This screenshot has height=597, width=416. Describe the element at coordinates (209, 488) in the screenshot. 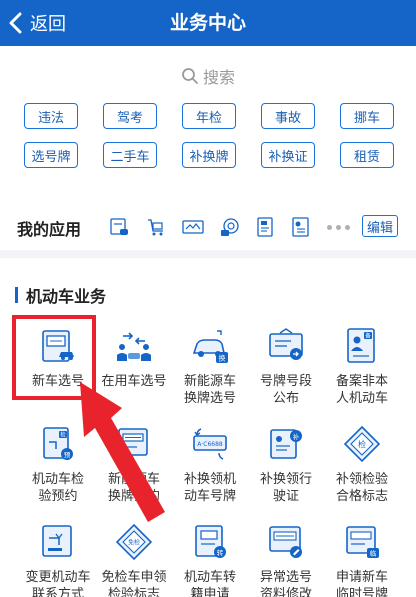

I see `service-label: 补换领机 动车号牌` at that location.